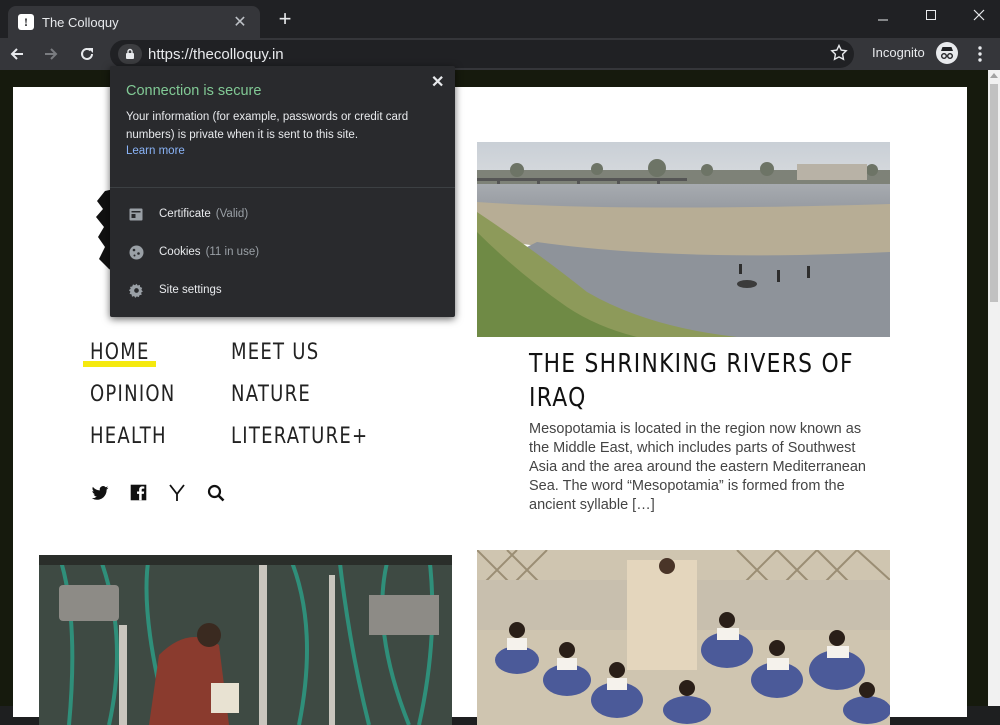 The height and width of the screenshot is (725, 1000). What do you see at coordinates (271, 394) in the screenshot?
I see `nav-nature: NATURE` at bounding box center [271, 394].